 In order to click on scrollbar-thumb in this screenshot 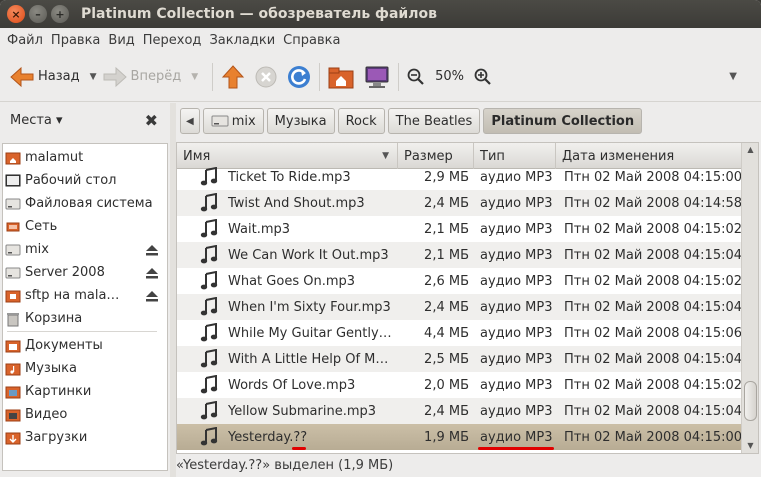, I will do `click(750, 401)`.